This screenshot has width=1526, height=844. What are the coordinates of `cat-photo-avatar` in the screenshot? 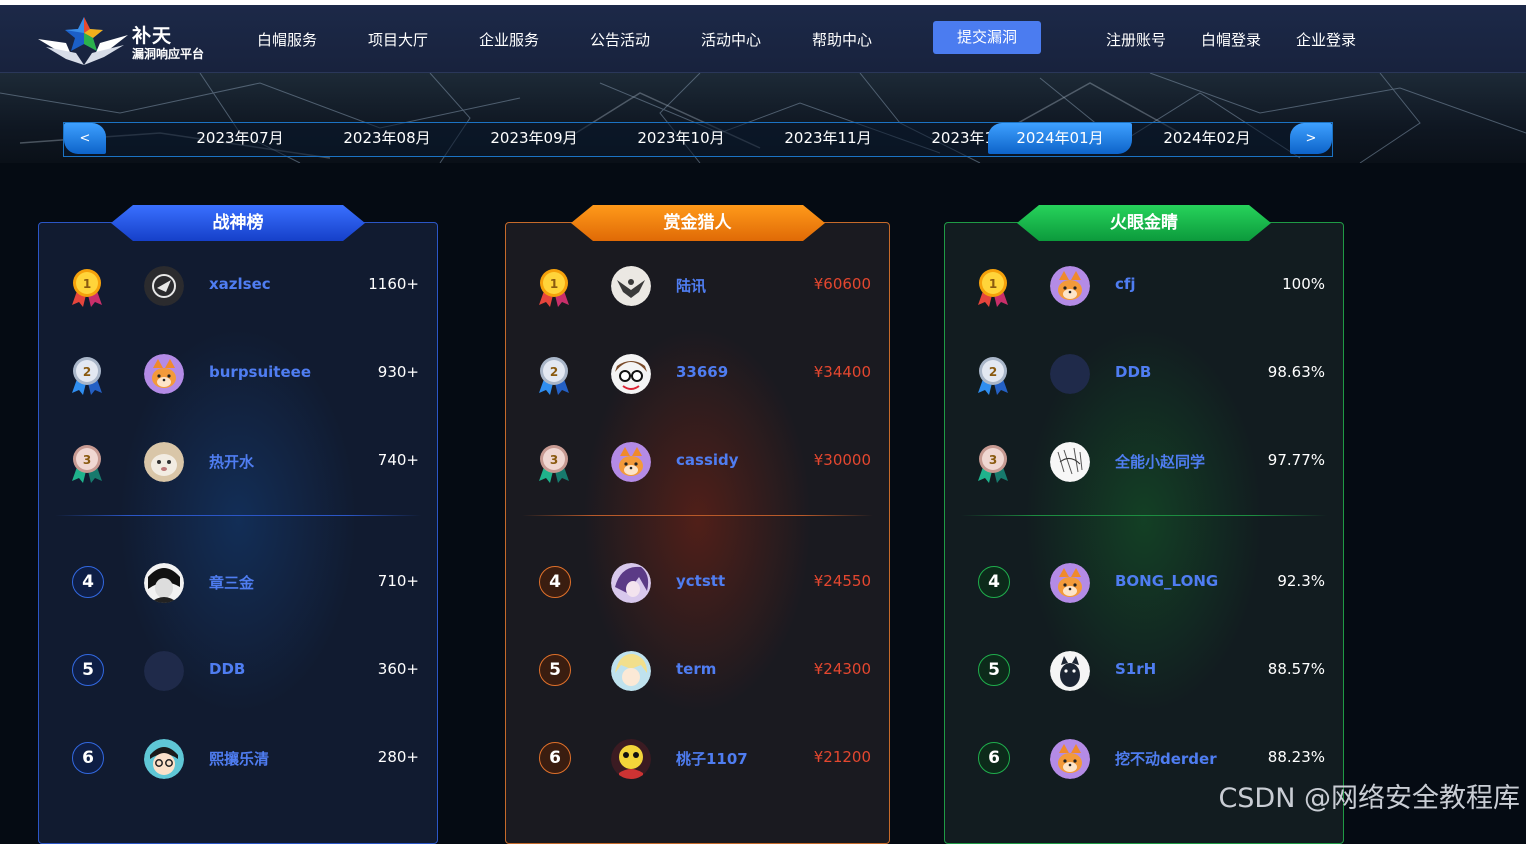 It's located at (164, 462).